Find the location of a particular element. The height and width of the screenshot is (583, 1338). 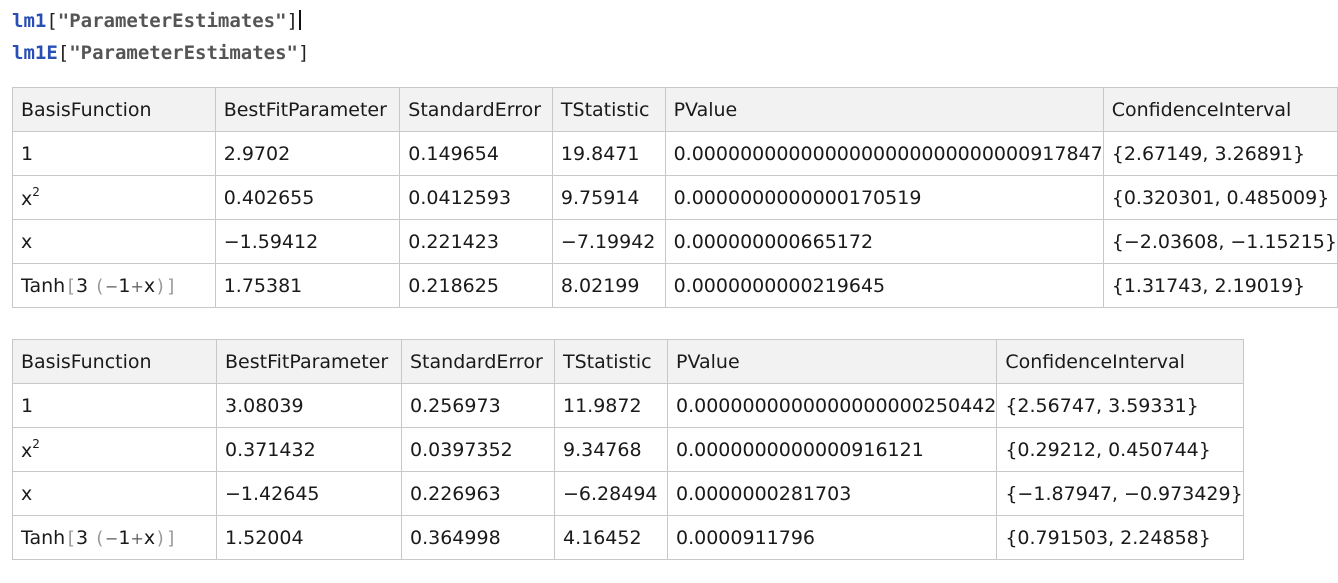

std-error-cell: 0.221423 is located at coordinates (476, 241).